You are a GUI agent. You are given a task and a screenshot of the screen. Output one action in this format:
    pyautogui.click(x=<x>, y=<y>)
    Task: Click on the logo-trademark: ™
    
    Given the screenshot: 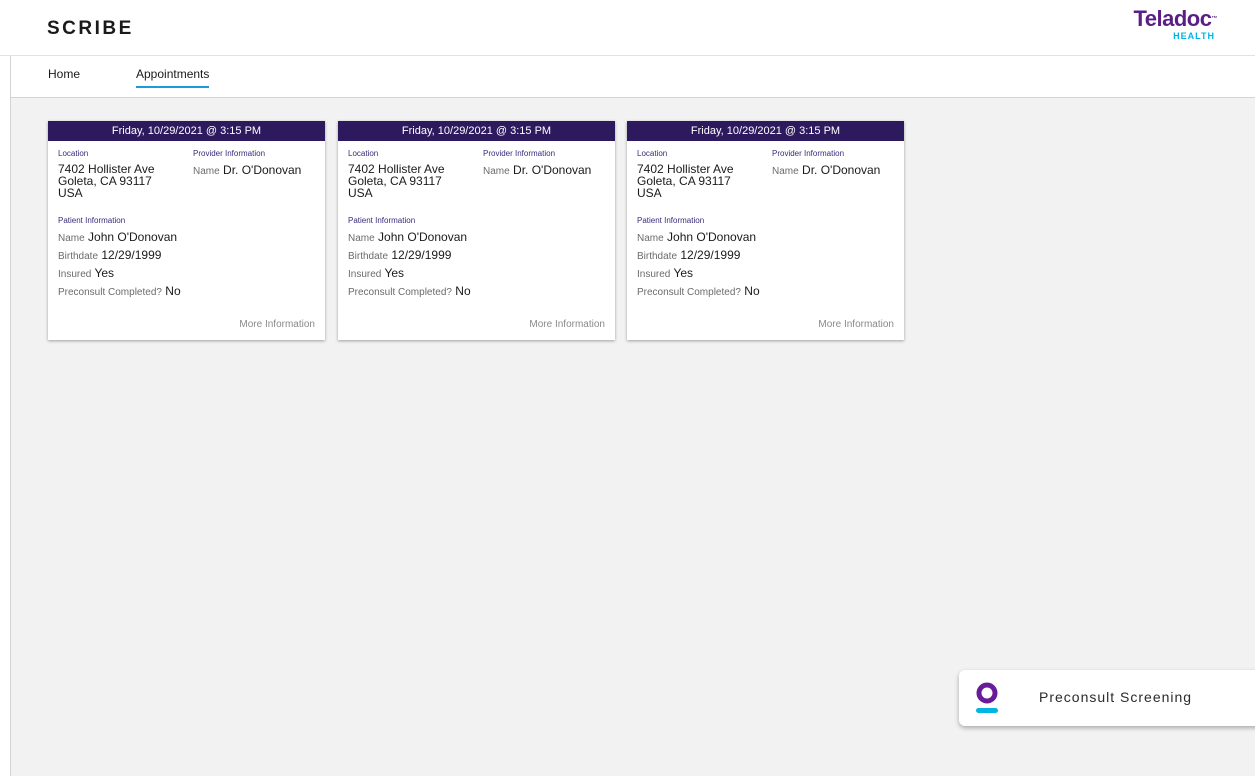 What is the action you would take?
    pyautogui.click(x=1214, y=19)
    